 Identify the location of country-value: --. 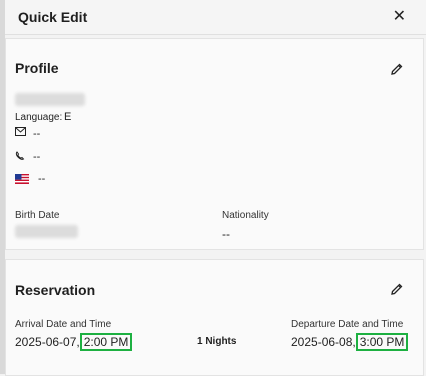
(42, 179).